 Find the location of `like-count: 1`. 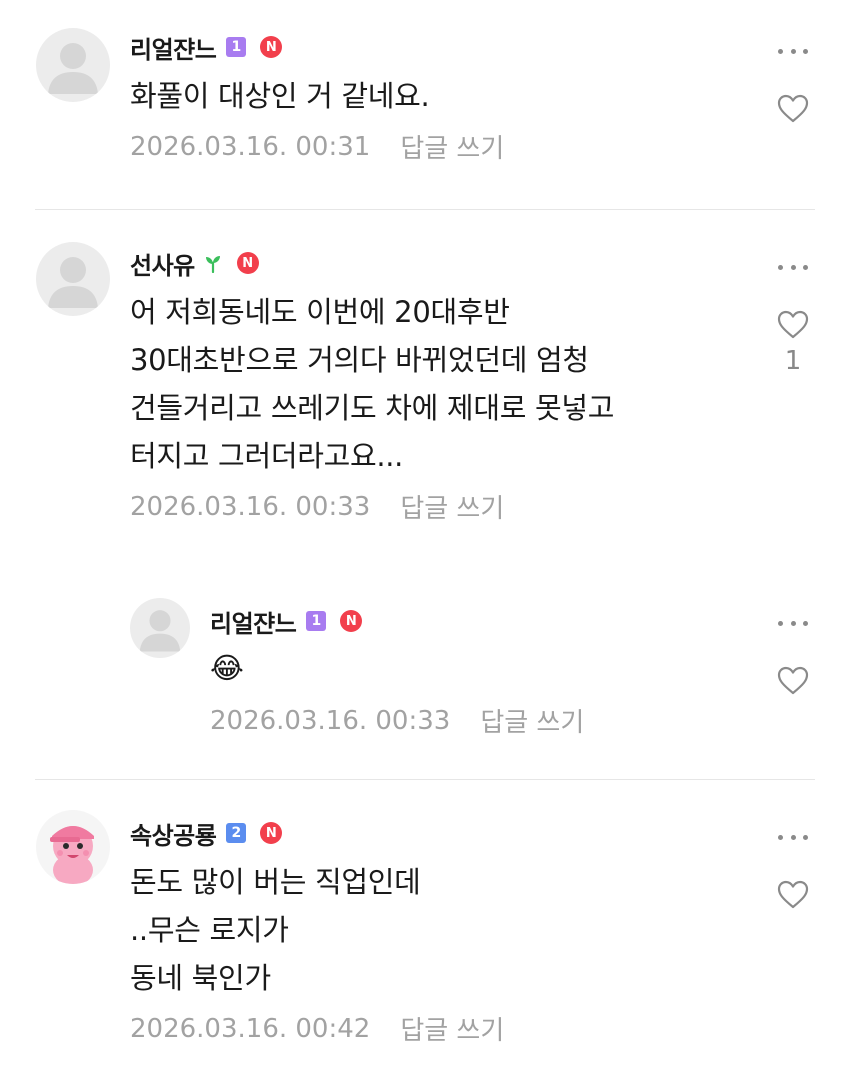

like-count: 1 is located at coordinates (793, 361).